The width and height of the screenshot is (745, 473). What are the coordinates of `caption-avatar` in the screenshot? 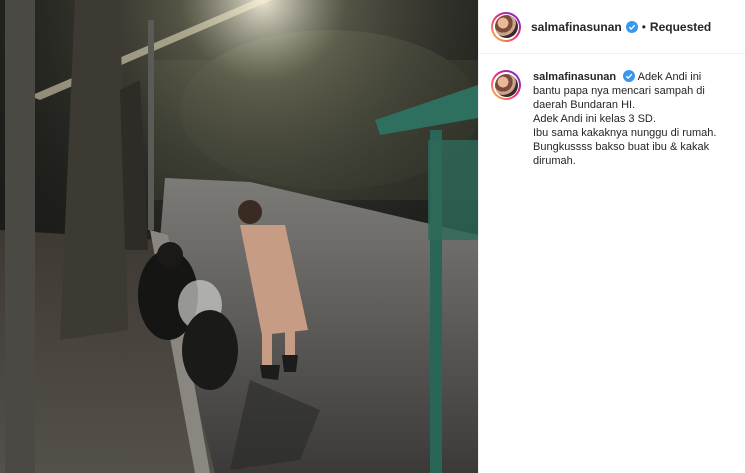 It's located at (506, 85).